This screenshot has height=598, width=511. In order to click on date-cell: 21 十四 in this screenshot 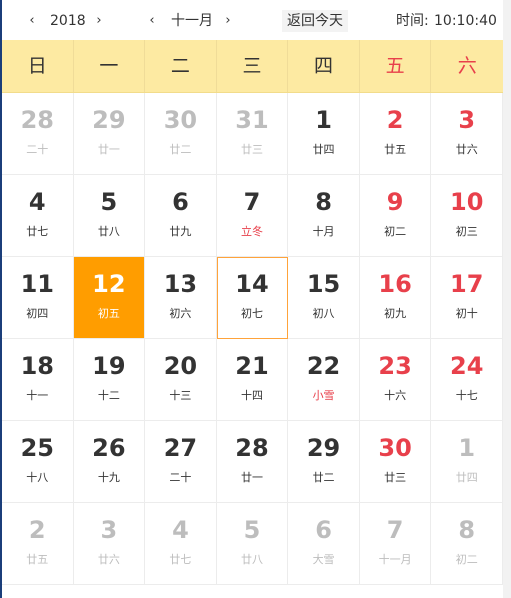, I will do `click(252, 380)`.